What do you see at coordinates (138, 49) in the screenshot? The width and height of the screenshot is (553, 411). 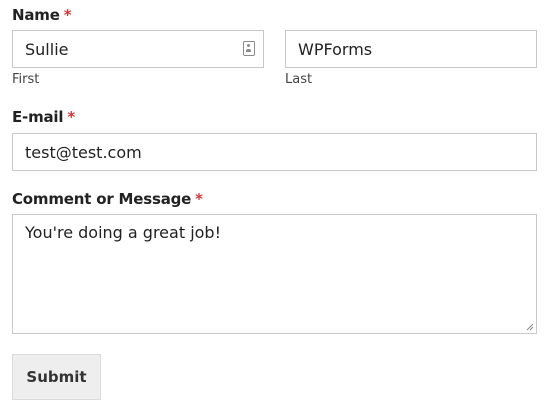 I see `first-name-input: Sullie` at bounding box center [138, 49].